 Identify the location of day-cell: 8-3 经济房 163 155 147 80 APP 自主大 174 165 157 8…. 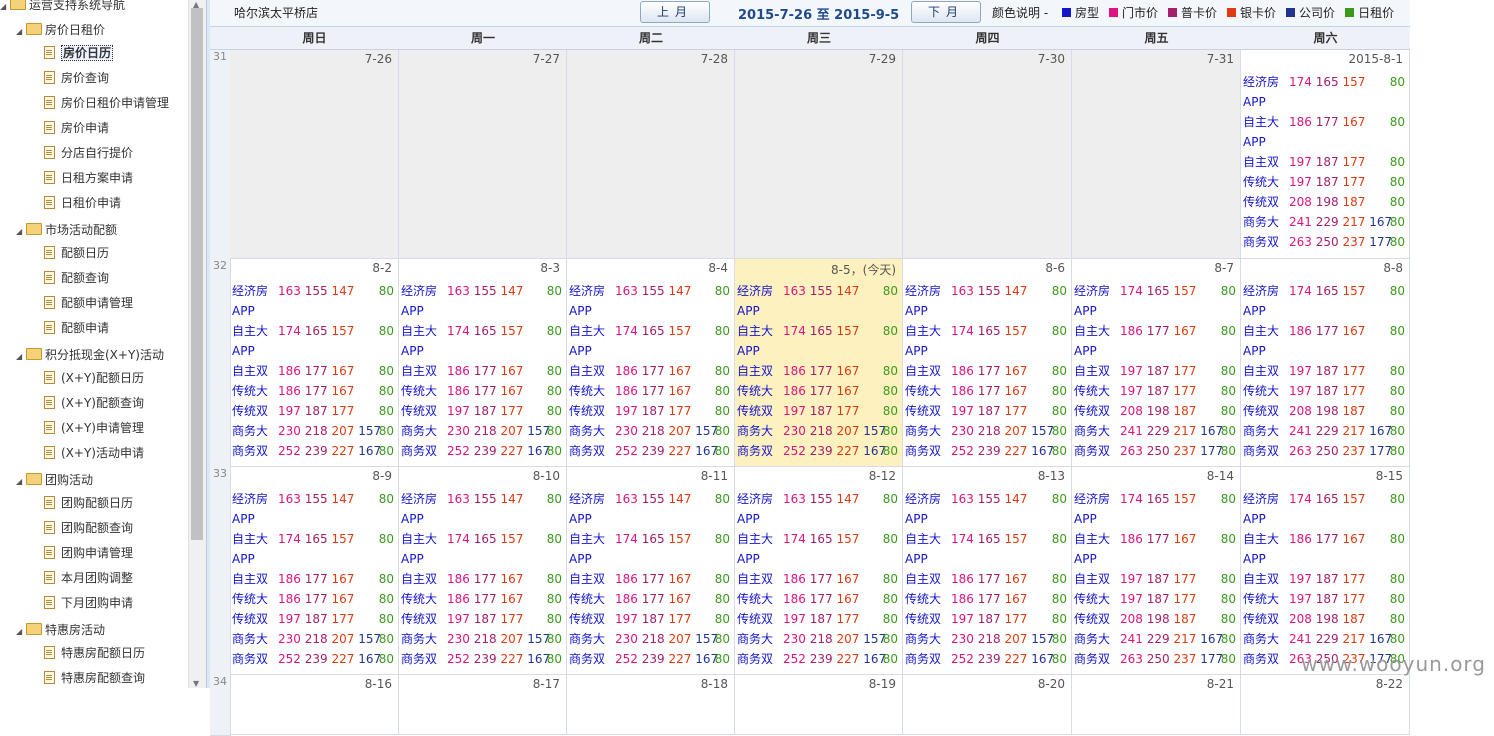
(483, 363).